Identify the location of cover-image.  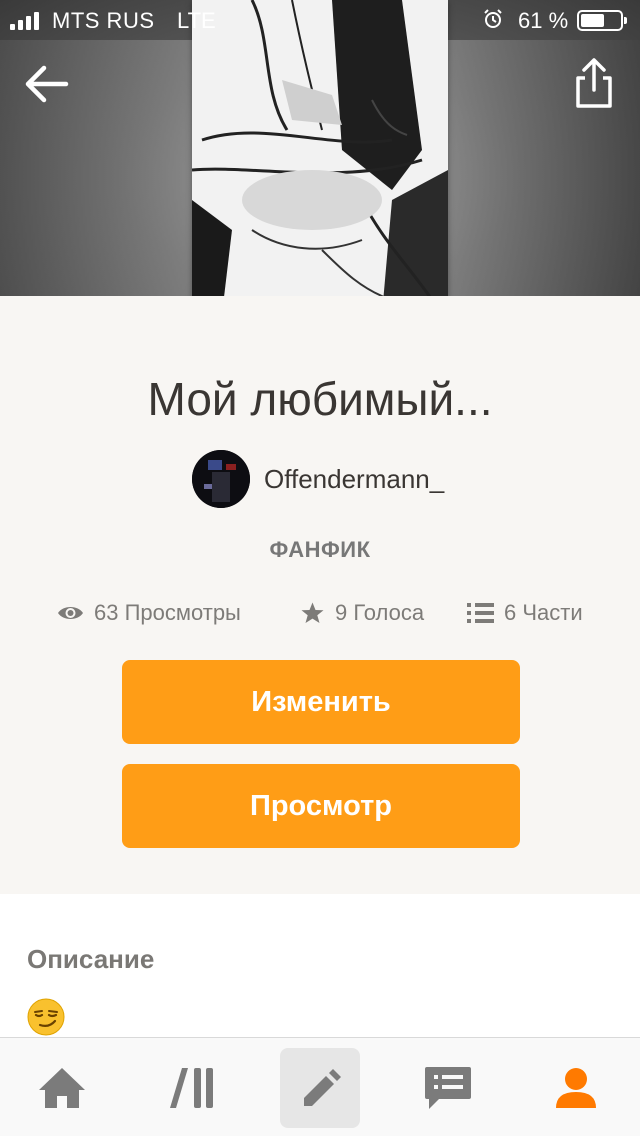
(320, 157).